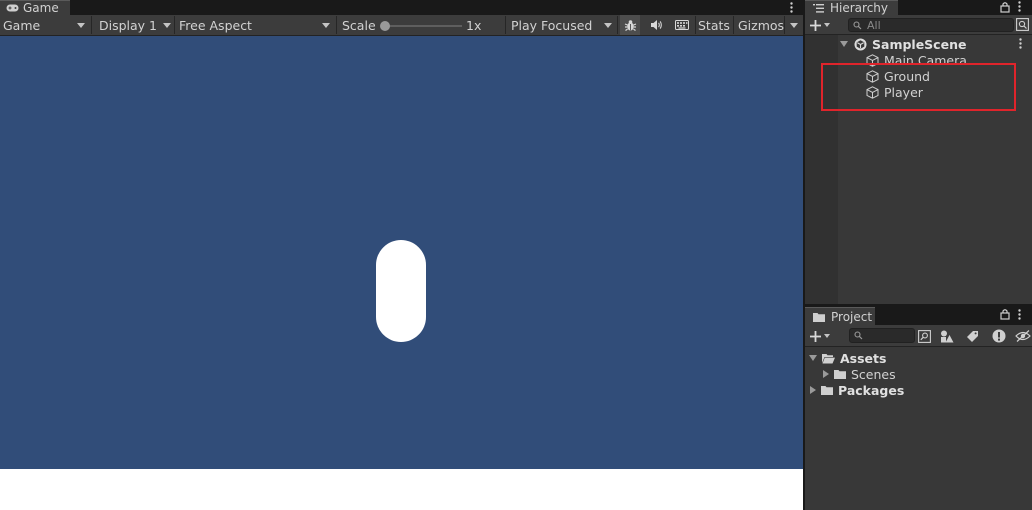 The width and height of the screenshot is (1032, 510). Describe the element at coordinates (128, 25) in the screenshot. I see `display-label: Display 1` at that location.